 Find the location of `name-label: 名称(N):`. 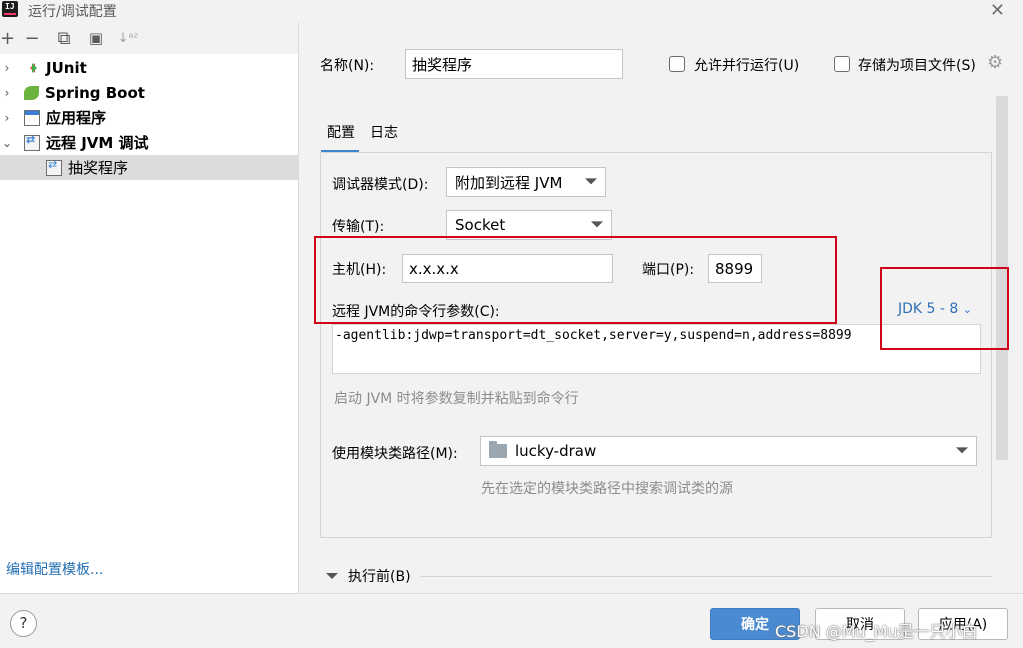

name-label: 名称(N): is located at coordinates (347, 66).